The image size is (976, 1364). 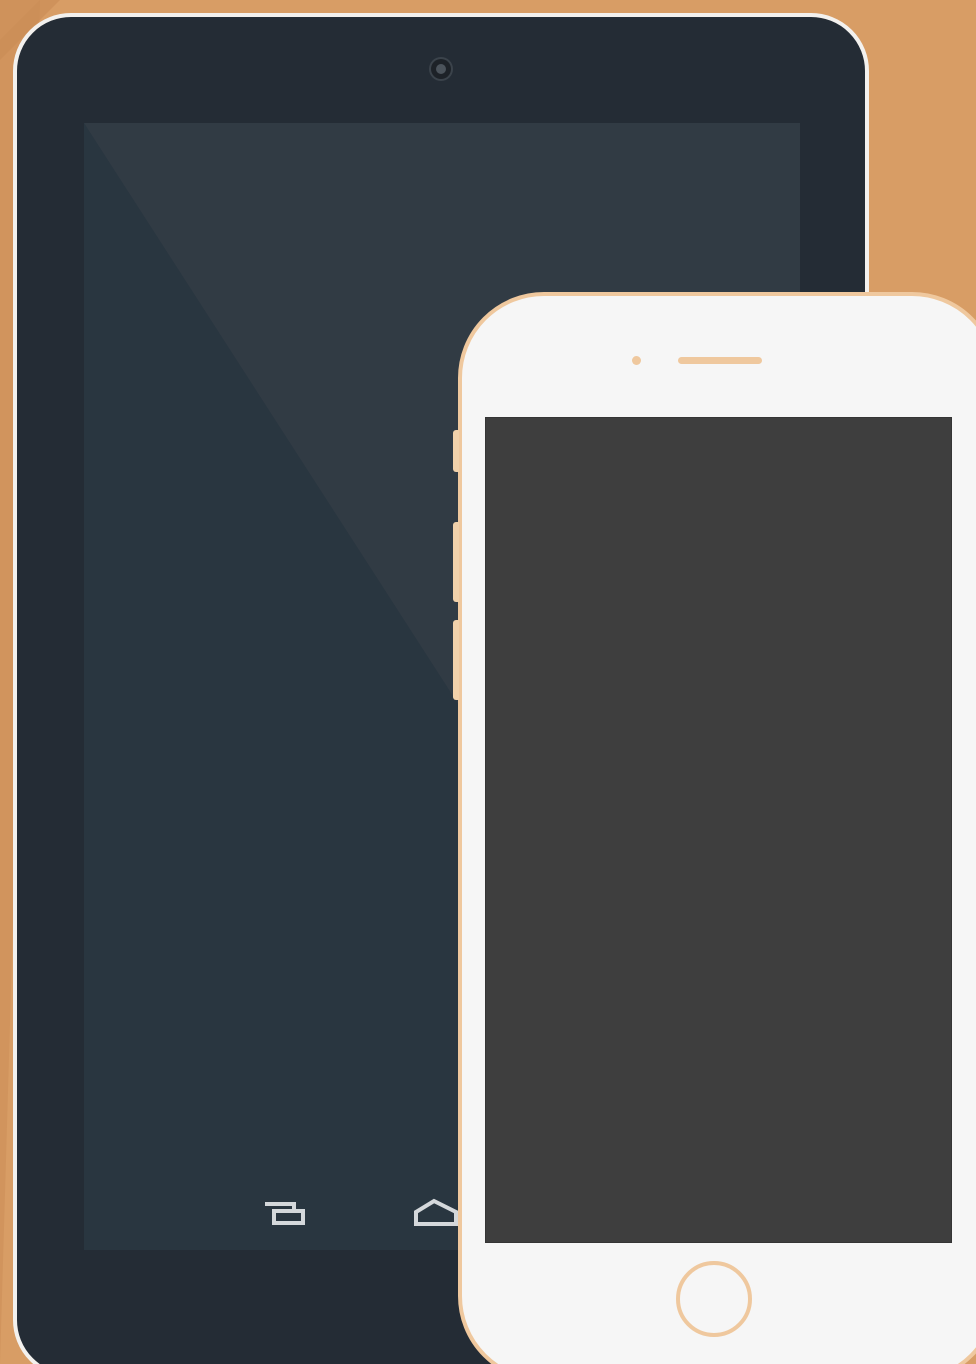 I want to click on sensor-icon, so click(x=636, y=360).